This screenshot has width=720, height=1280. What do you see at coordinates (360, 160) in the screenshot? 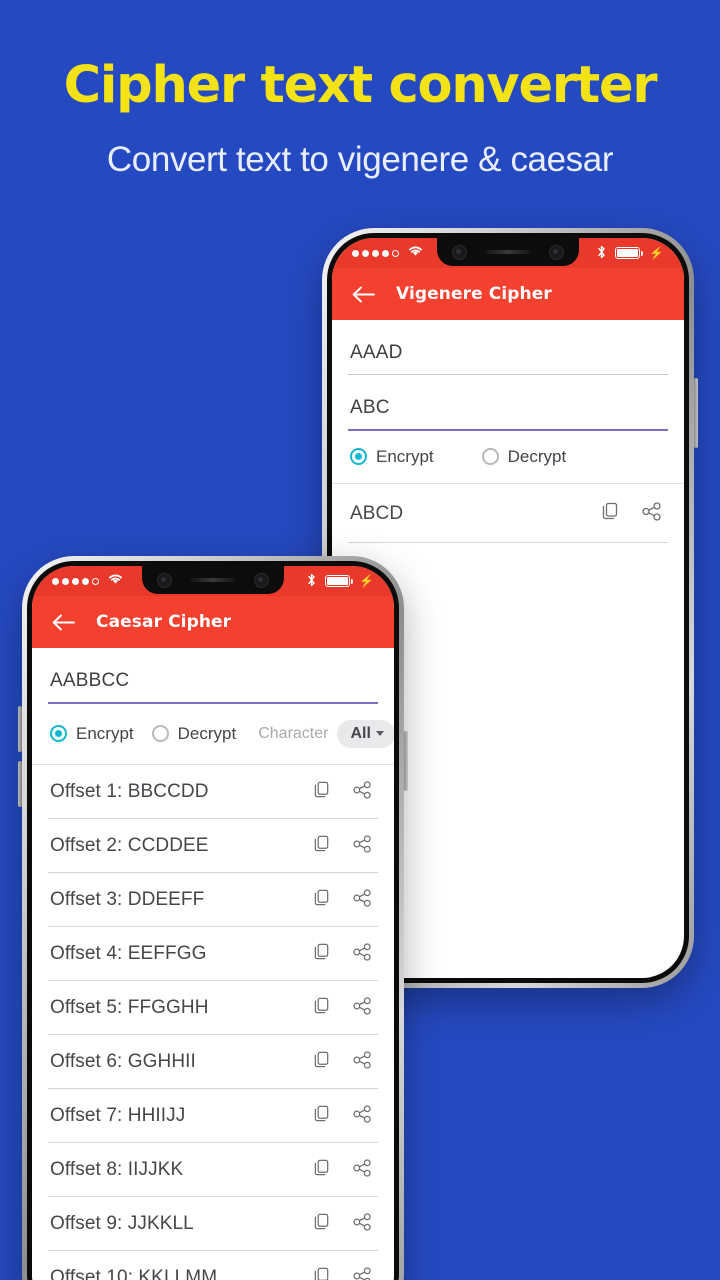
I see `page-subtitle: Convert text to vigenere & caesar` at bounding box center [360, 160].